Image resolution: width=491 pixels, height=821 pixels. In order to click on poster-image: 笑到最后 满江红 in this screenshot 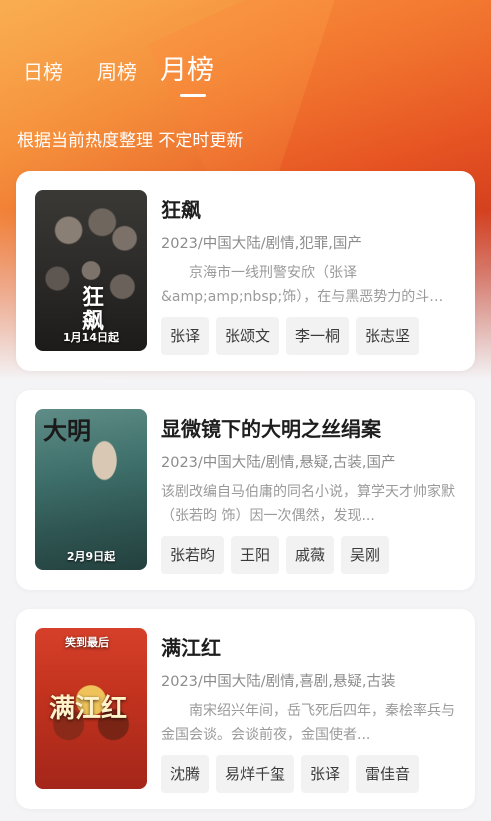, I will do `click(91, 708)`.